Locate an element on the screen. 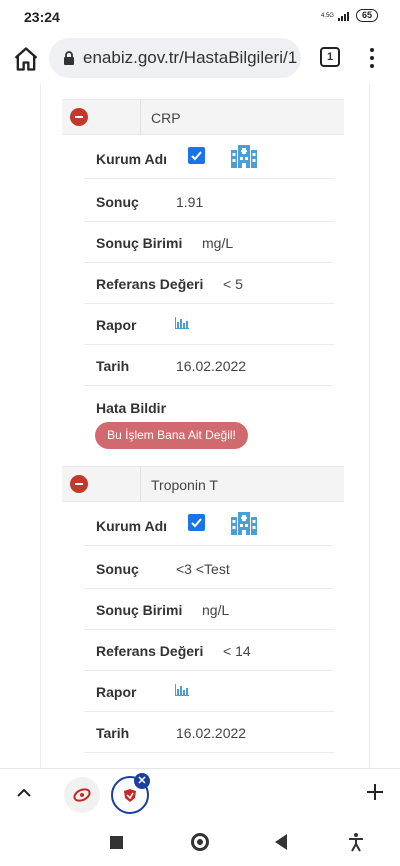 This screenshot has width=400, height=866. new-tab-plus-icon is located at coordinates (375, 792).